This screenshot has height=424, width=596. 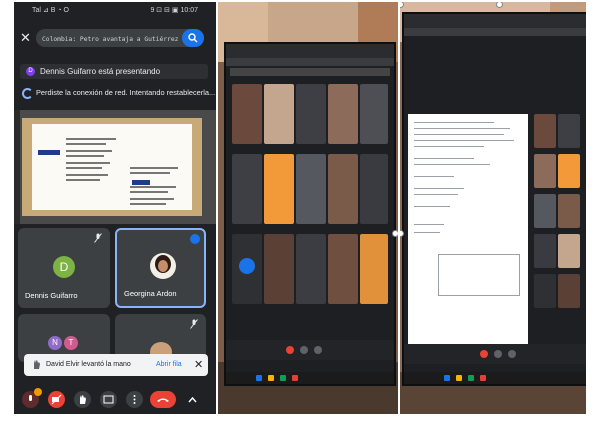 What do you see at coordinates (468, 229) in the screenshot?
I see `shared-document` at bounding box center [468, 229].